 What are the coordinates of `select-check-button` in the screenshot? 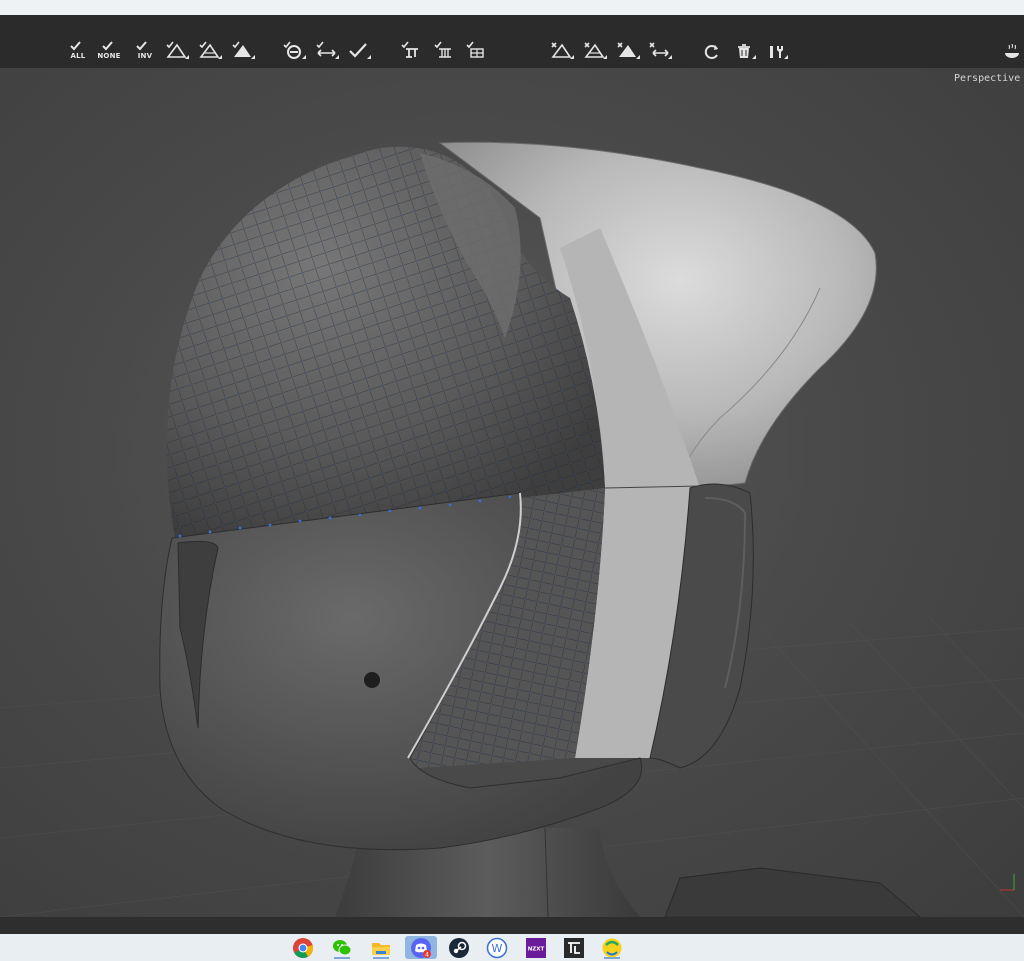 It's located at (359, 50).